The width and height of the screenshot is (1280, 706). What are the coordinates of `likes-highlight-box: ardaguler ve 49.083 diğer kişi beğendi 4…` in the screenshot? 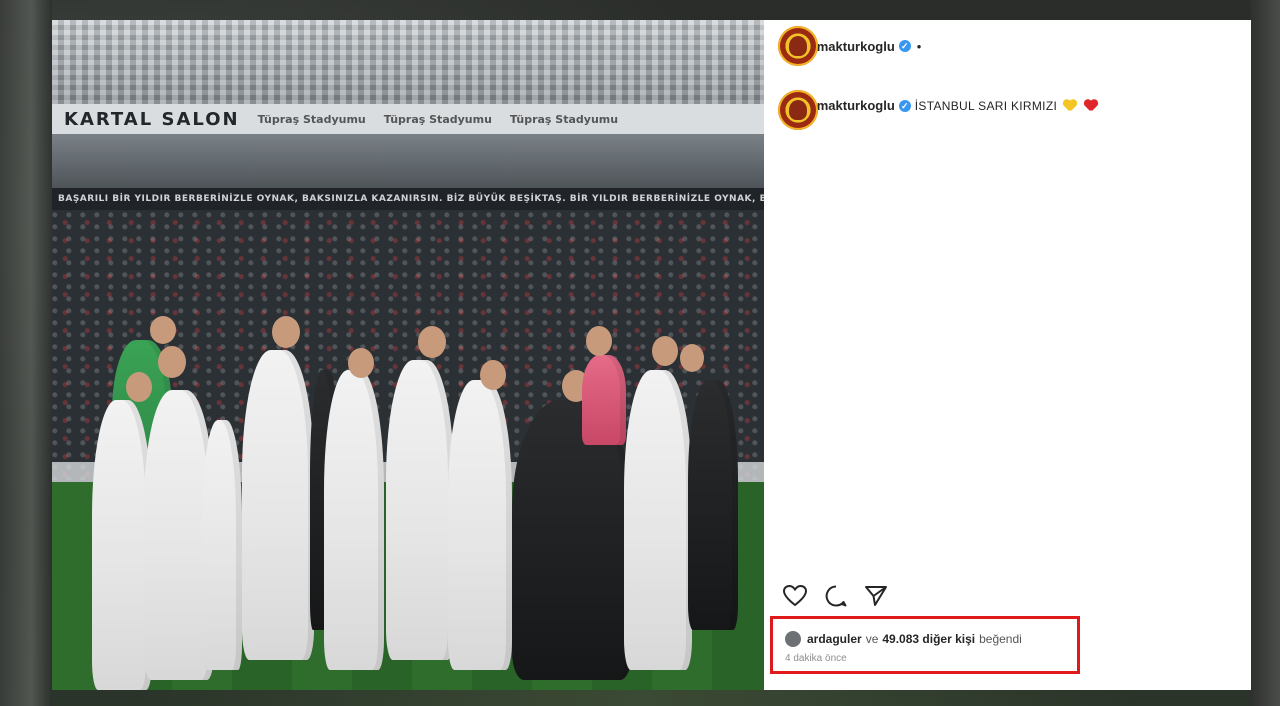 It's located at (925, 645).